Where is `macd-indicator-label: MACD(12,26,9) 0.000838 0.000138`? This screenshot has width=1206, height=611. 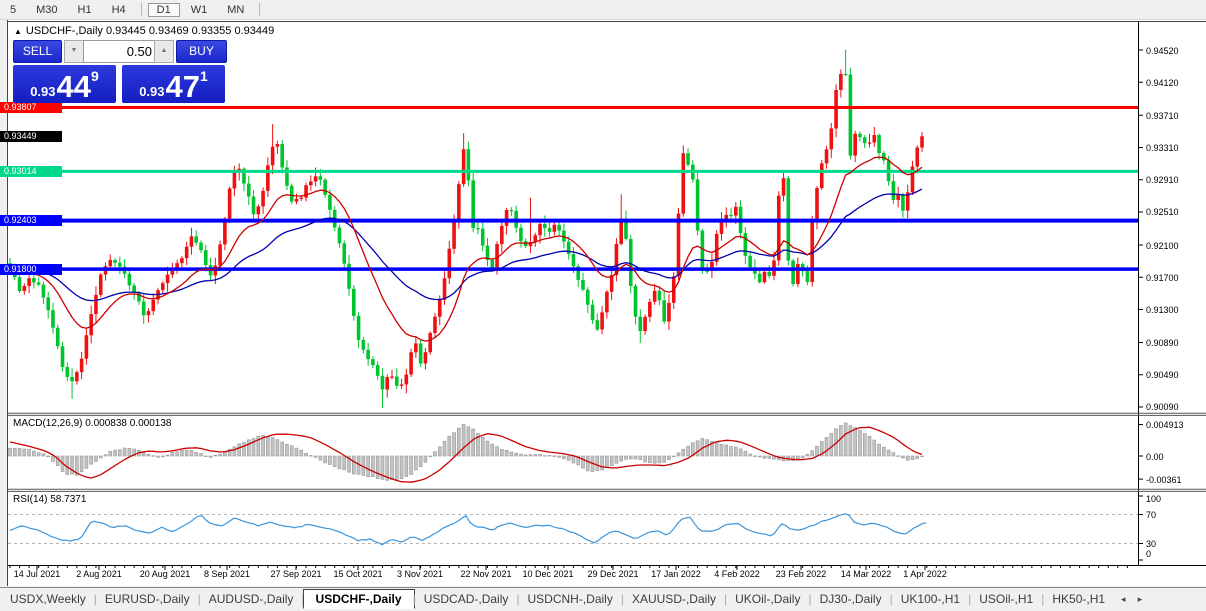 macd-indicator-label: MACD(12,26,9) 0.000838 0.000138 is located at coordinates (92, 423).